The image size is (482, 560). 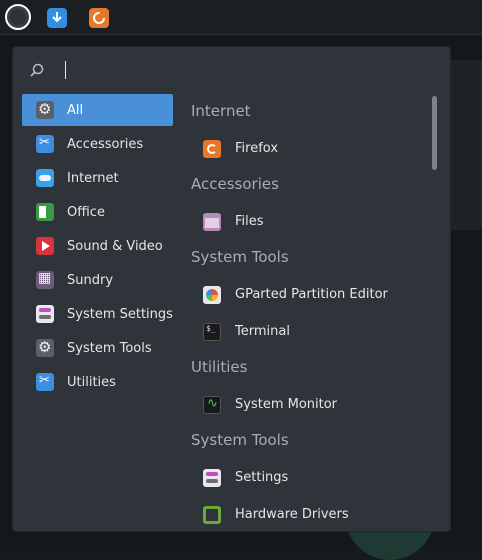 I want to click on download-launcher-icon, so click(x=57, y=18).